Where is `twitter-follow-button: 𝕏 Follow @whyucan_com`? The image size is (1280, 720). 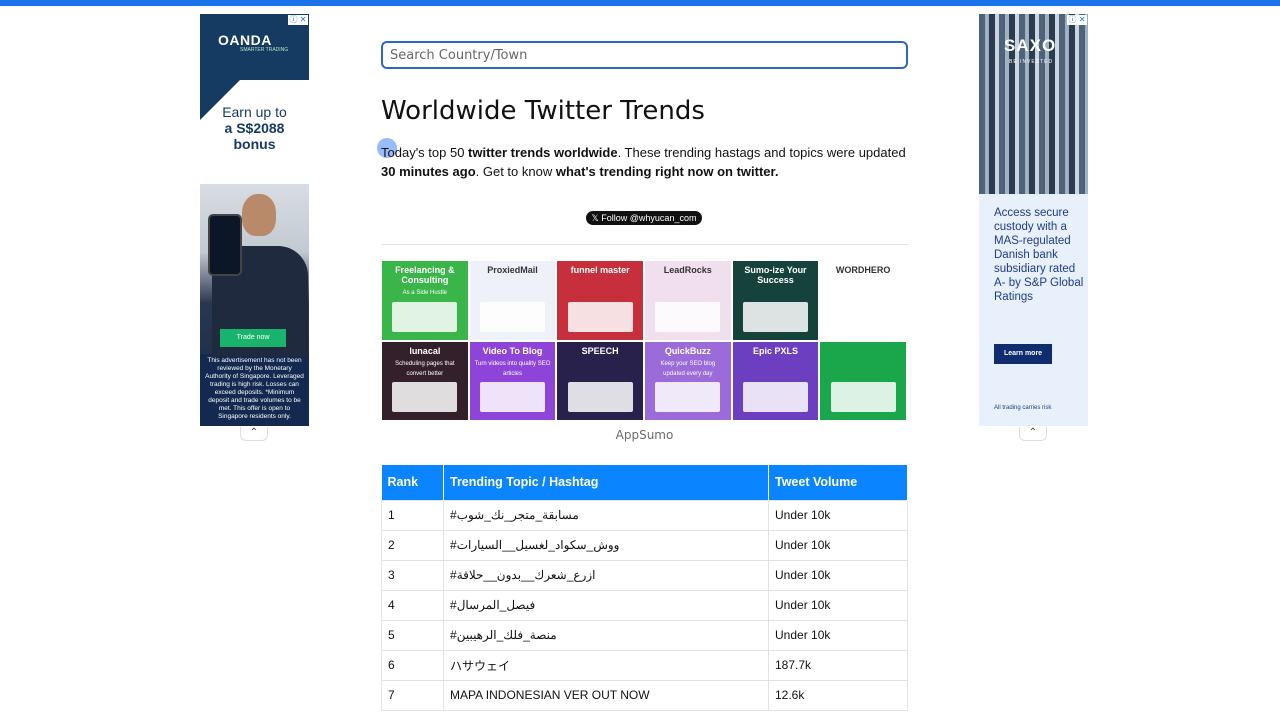 twitter-follow-button: 𝕏 Follow @whyucan_com is located at coordinates (644, 218).